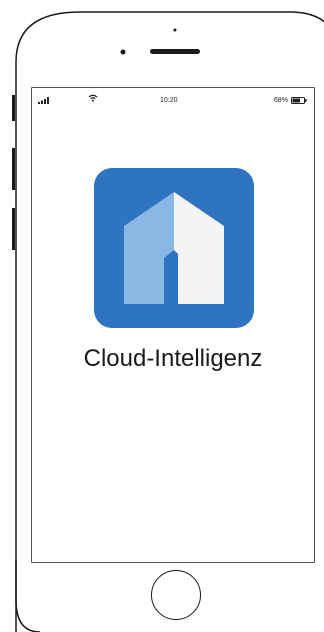 The image size is (324, 632). What do you see at coordinates (13, 108) in the screenshot?
I see `mute-switch` at bounding box center [13, 108].